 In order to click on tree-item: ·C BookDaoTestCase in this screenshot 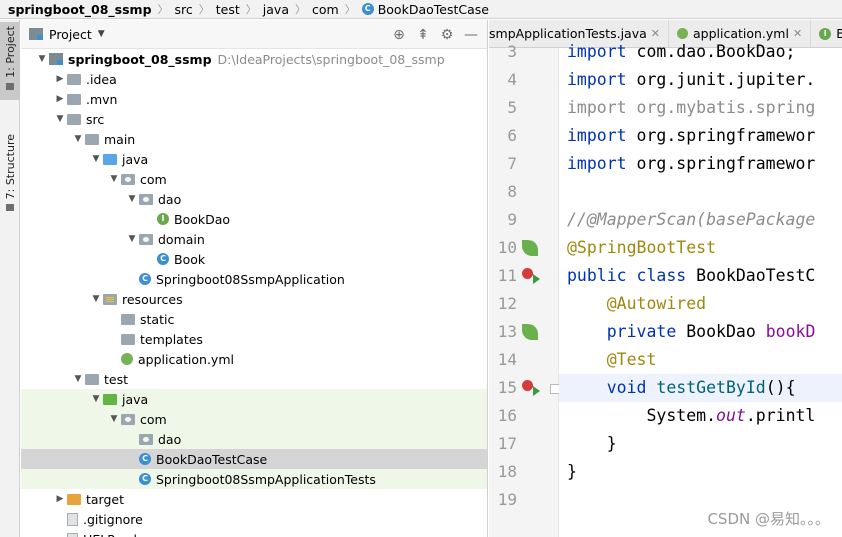, I will do `click(254, 459)`.